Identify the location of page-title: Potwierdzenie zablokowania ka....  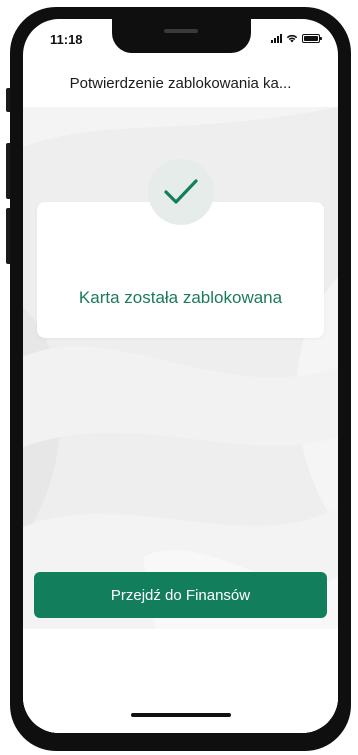
(180, 83).